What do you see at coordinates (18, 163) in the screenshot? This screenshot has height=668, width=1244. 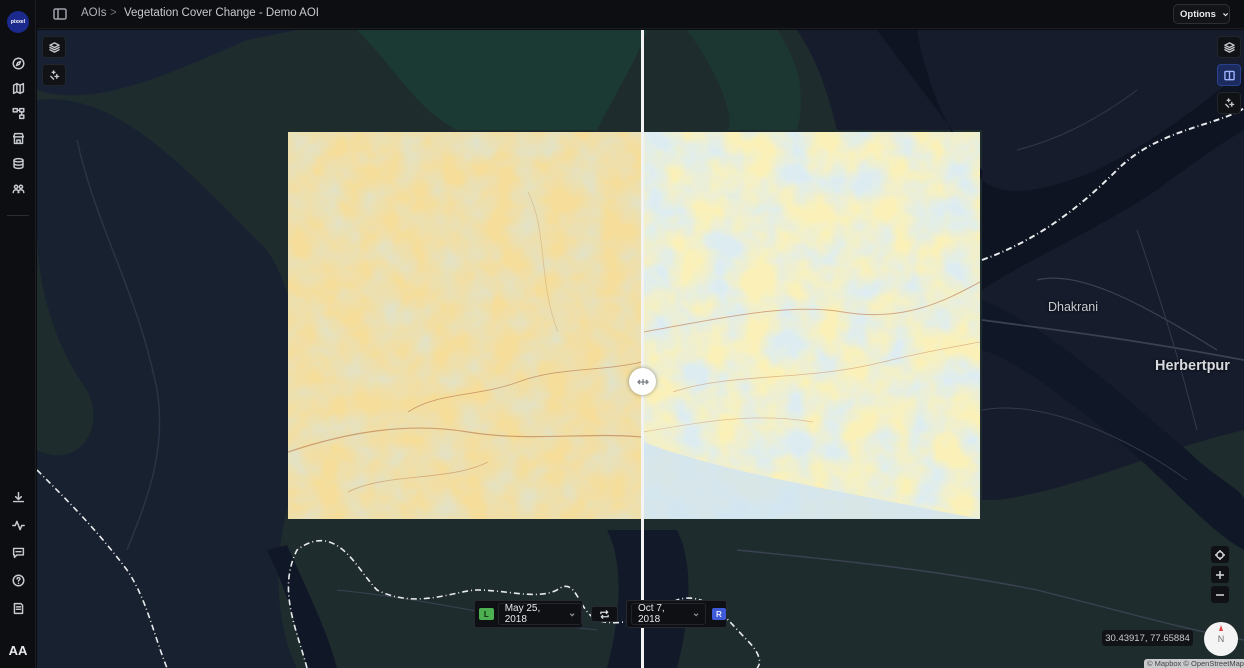 I see `database-icon` at bounding box center [18, 163].